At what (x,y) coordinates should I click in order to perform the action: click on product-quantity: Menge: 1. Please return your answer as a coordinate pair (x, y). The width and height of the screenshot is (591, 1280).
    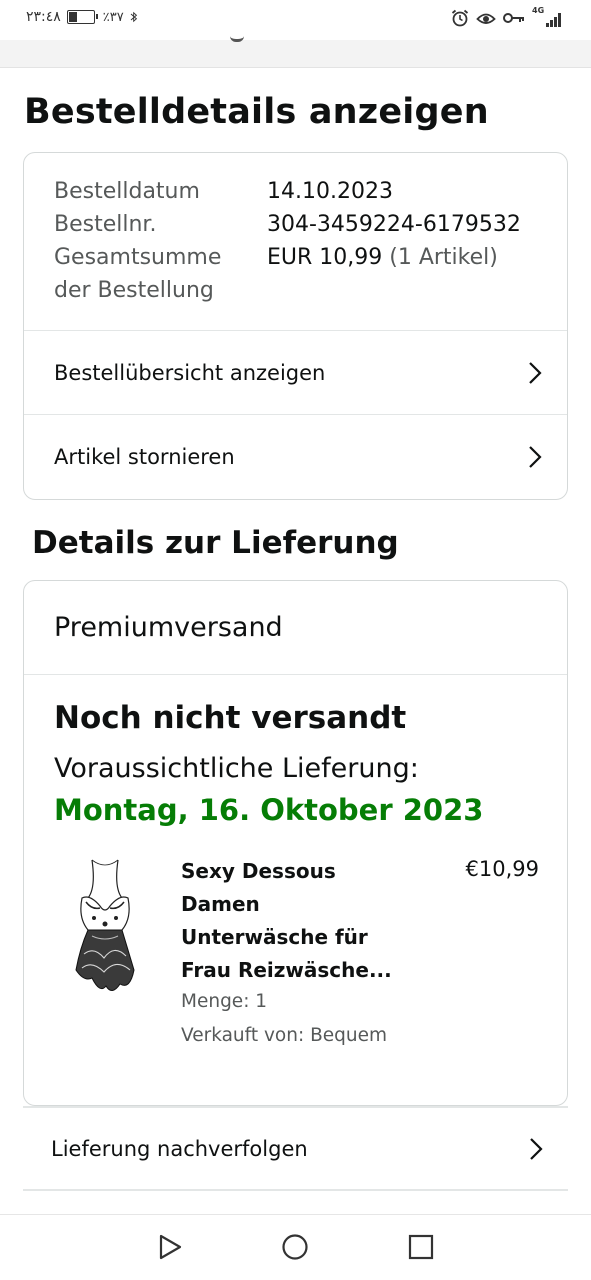
    Looking at the image, I should click on (224, 1001).